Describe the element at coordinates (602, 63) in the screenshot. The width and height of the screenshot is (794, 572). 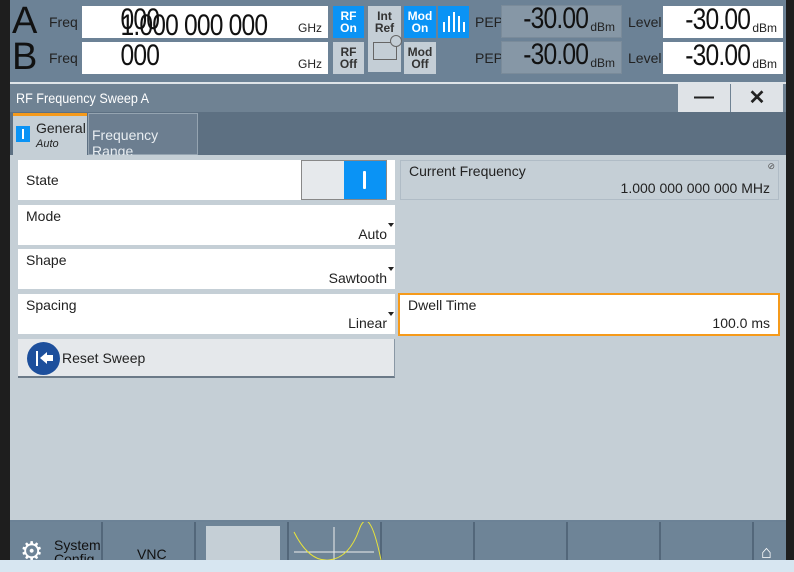
I see `pep-b-unit: dBm` at that location.